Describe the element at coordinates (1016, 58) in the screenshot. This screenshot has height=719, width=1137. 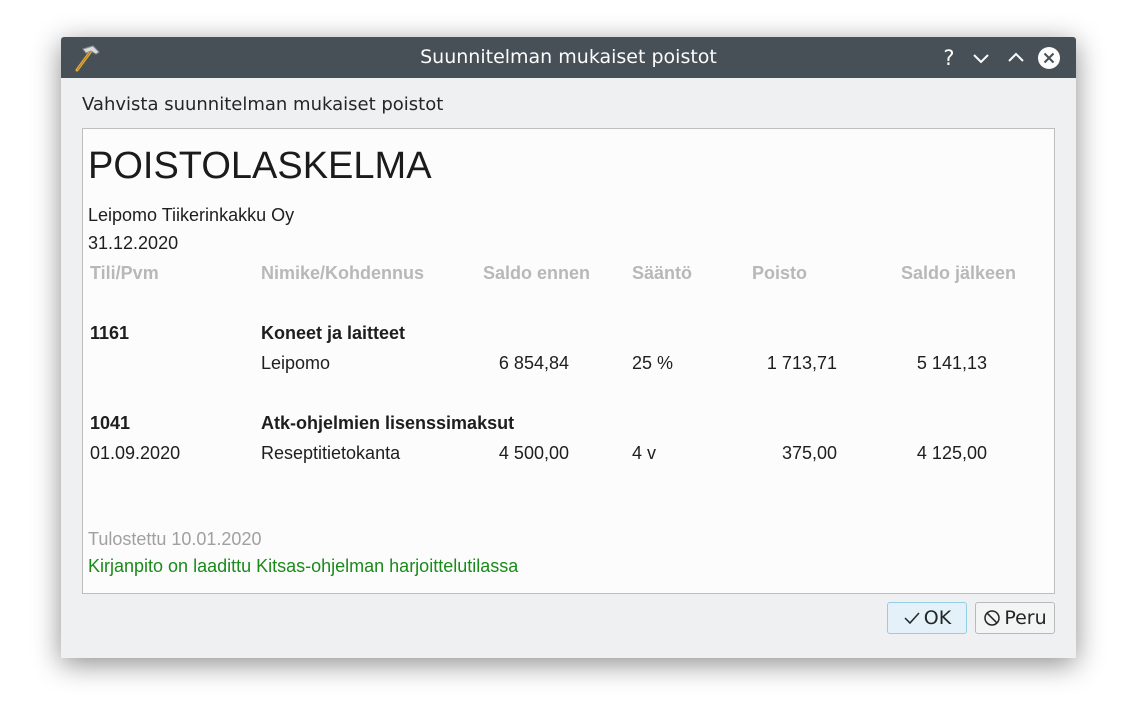
I see `chevron-up-icon` at that location.